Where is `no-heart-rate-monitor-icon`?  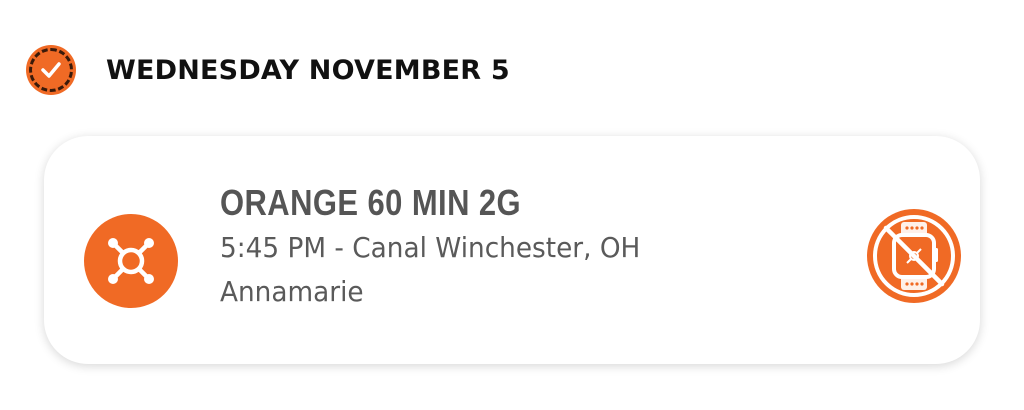
no-heart-rate-monitor-icon is located at coordinates (914, 256).